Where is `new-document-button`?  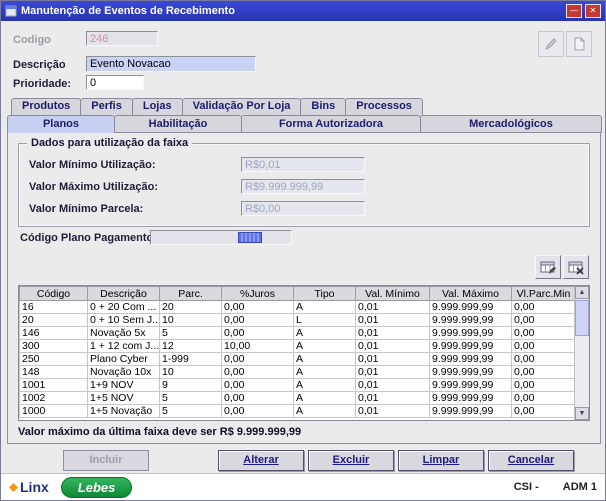 new-document-button is located at coordinates (579, 44).